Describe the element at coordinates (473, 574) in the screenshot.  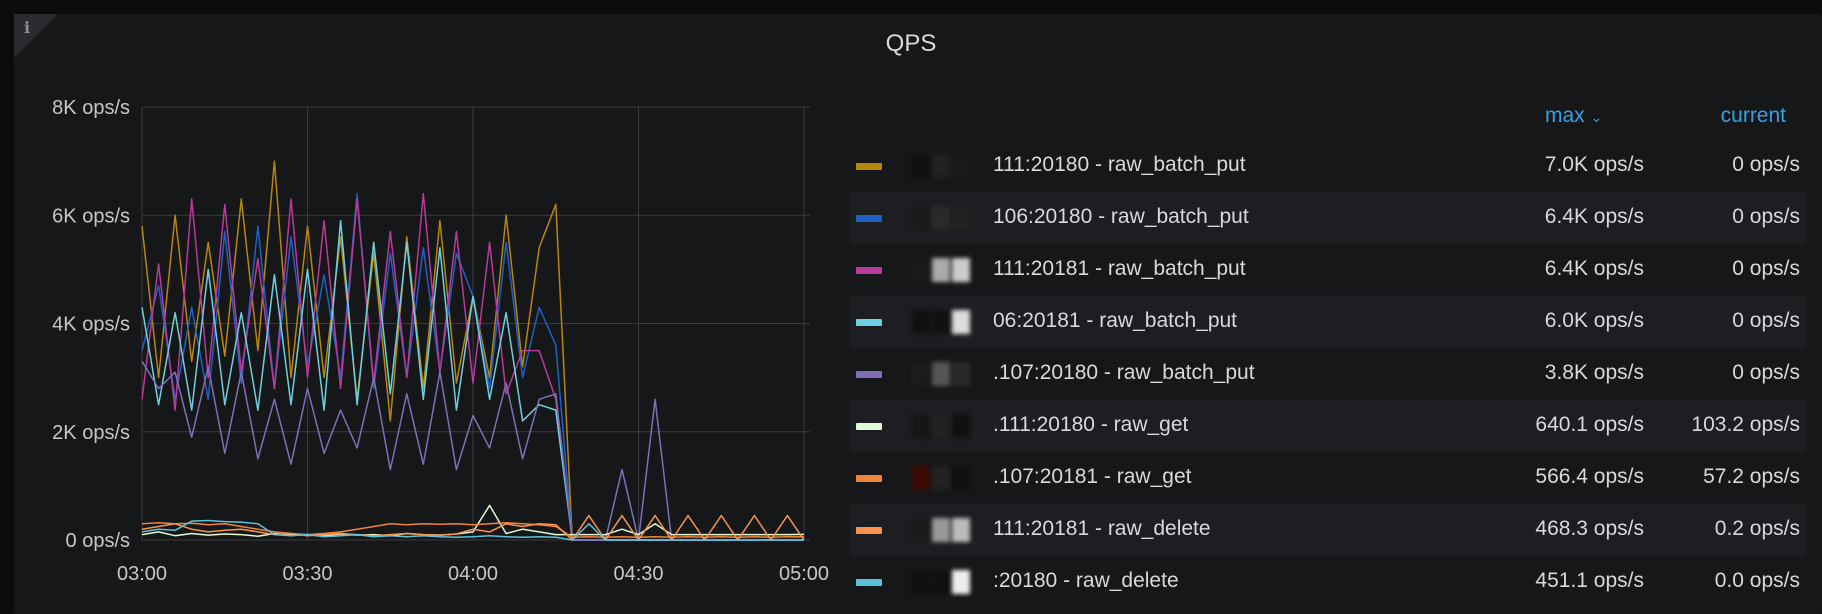
I see `x-tick-label: 04:00` at that location.